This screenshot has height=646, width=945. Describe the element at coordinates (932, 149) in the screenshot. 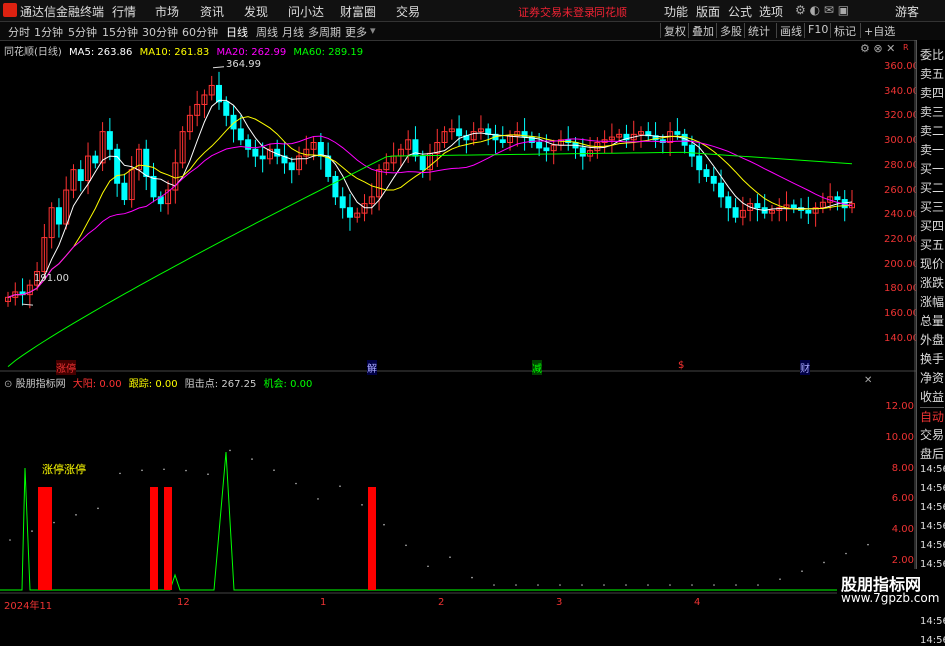

I see `right-panel-item: 卖一` at that location.